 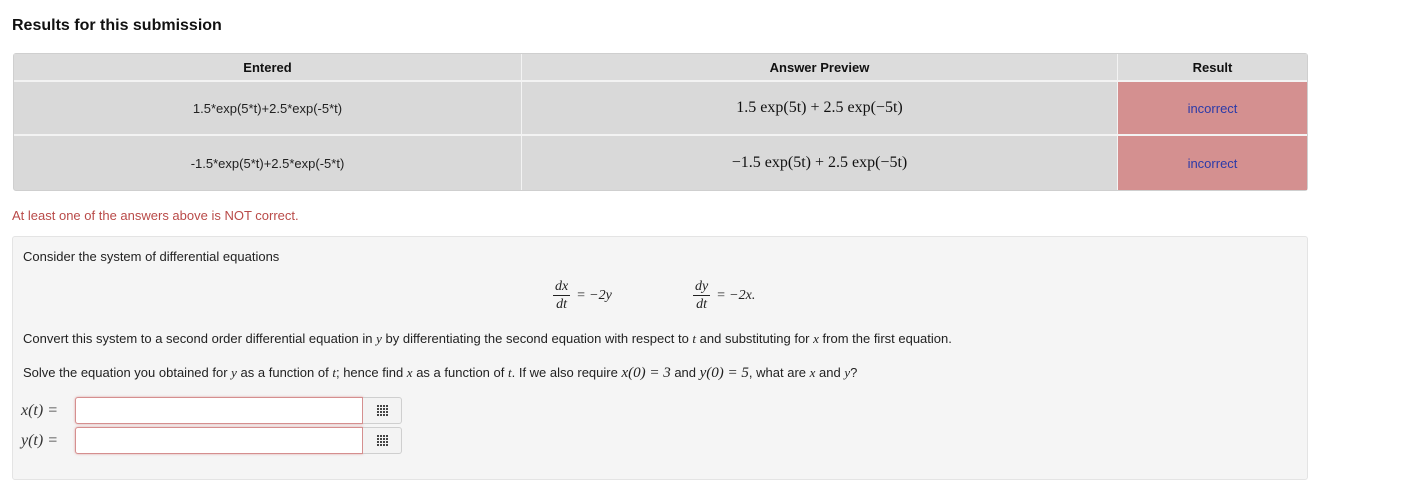 What do you see at coordinates (39, 410) in the screenshot?
I see `answer-label-x: x(t) =` at bounding box center [39, 410].